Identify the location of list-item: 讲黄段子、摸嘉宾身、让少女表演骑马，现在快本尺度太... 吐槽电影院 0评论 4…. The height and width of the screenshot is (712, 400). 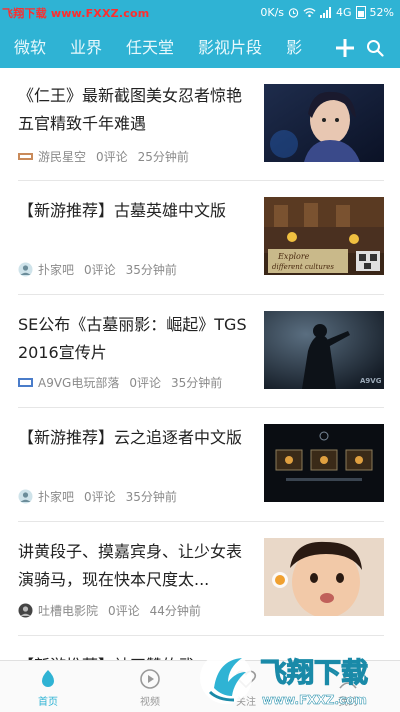
(201, 579).